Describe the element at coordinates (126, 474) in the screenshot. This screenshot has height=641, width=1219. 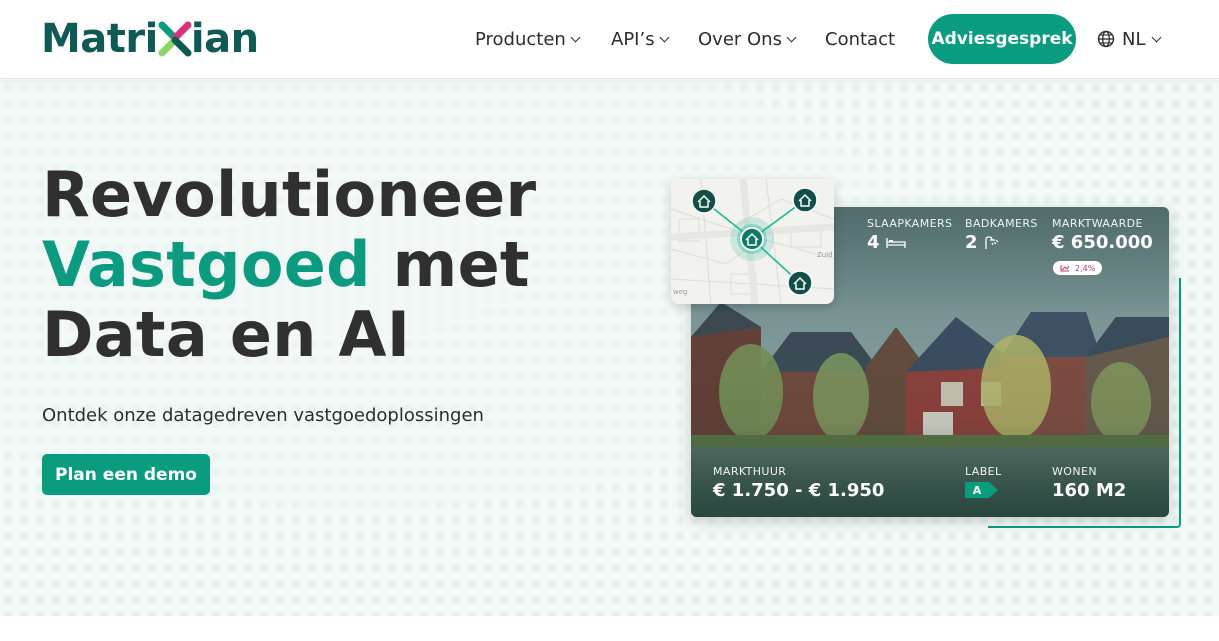
I see `plan-demo-button: Plan een demo` at that location.